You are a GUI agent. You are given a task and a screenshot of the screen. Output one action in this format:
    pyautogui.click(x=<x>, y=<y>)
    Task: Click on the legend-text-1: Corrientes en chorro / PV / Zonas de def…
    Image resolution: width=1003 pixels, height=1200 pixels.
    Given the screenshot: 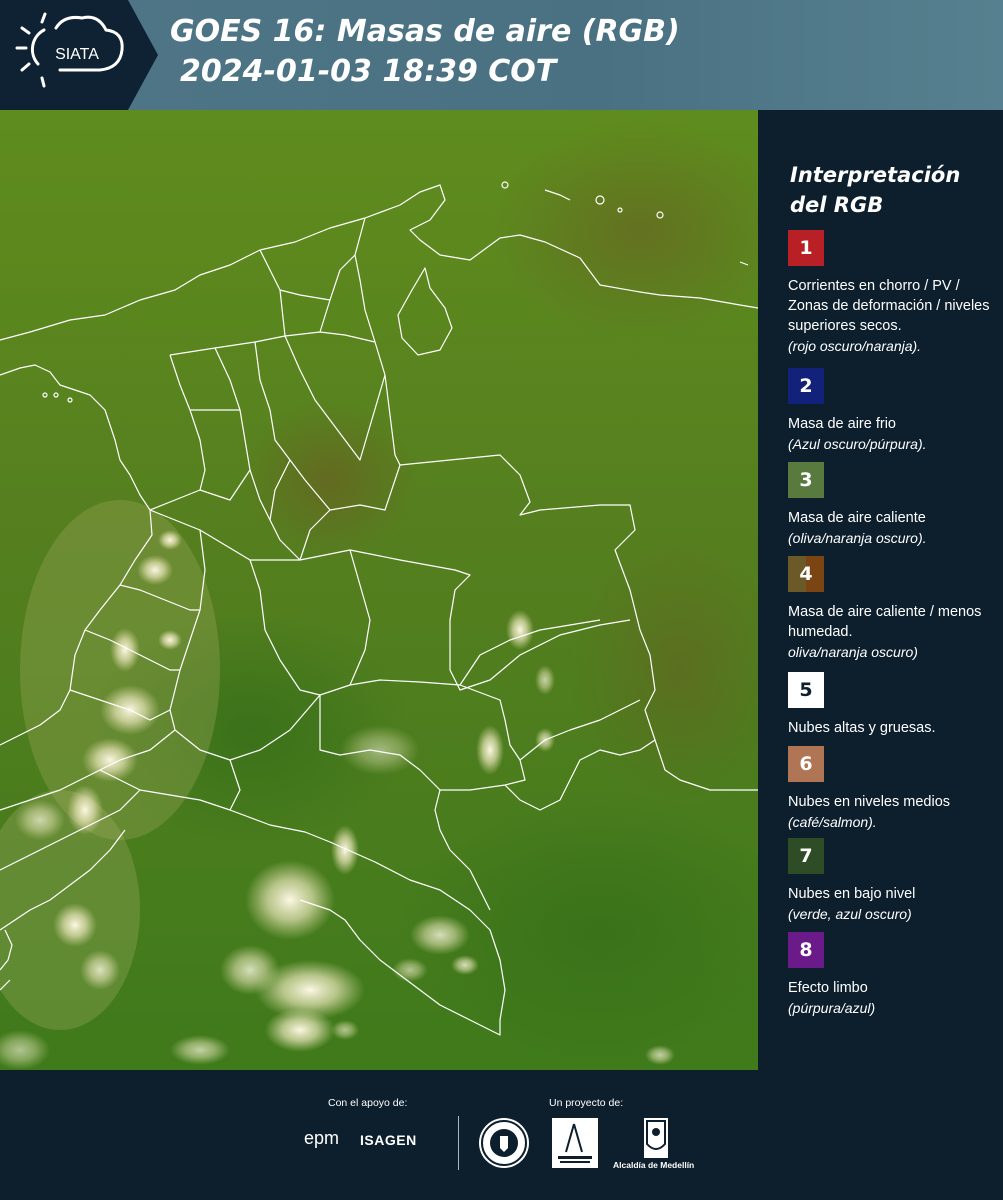 What is the action you would take?
    pyautogui.click(x=889, y=306)
    